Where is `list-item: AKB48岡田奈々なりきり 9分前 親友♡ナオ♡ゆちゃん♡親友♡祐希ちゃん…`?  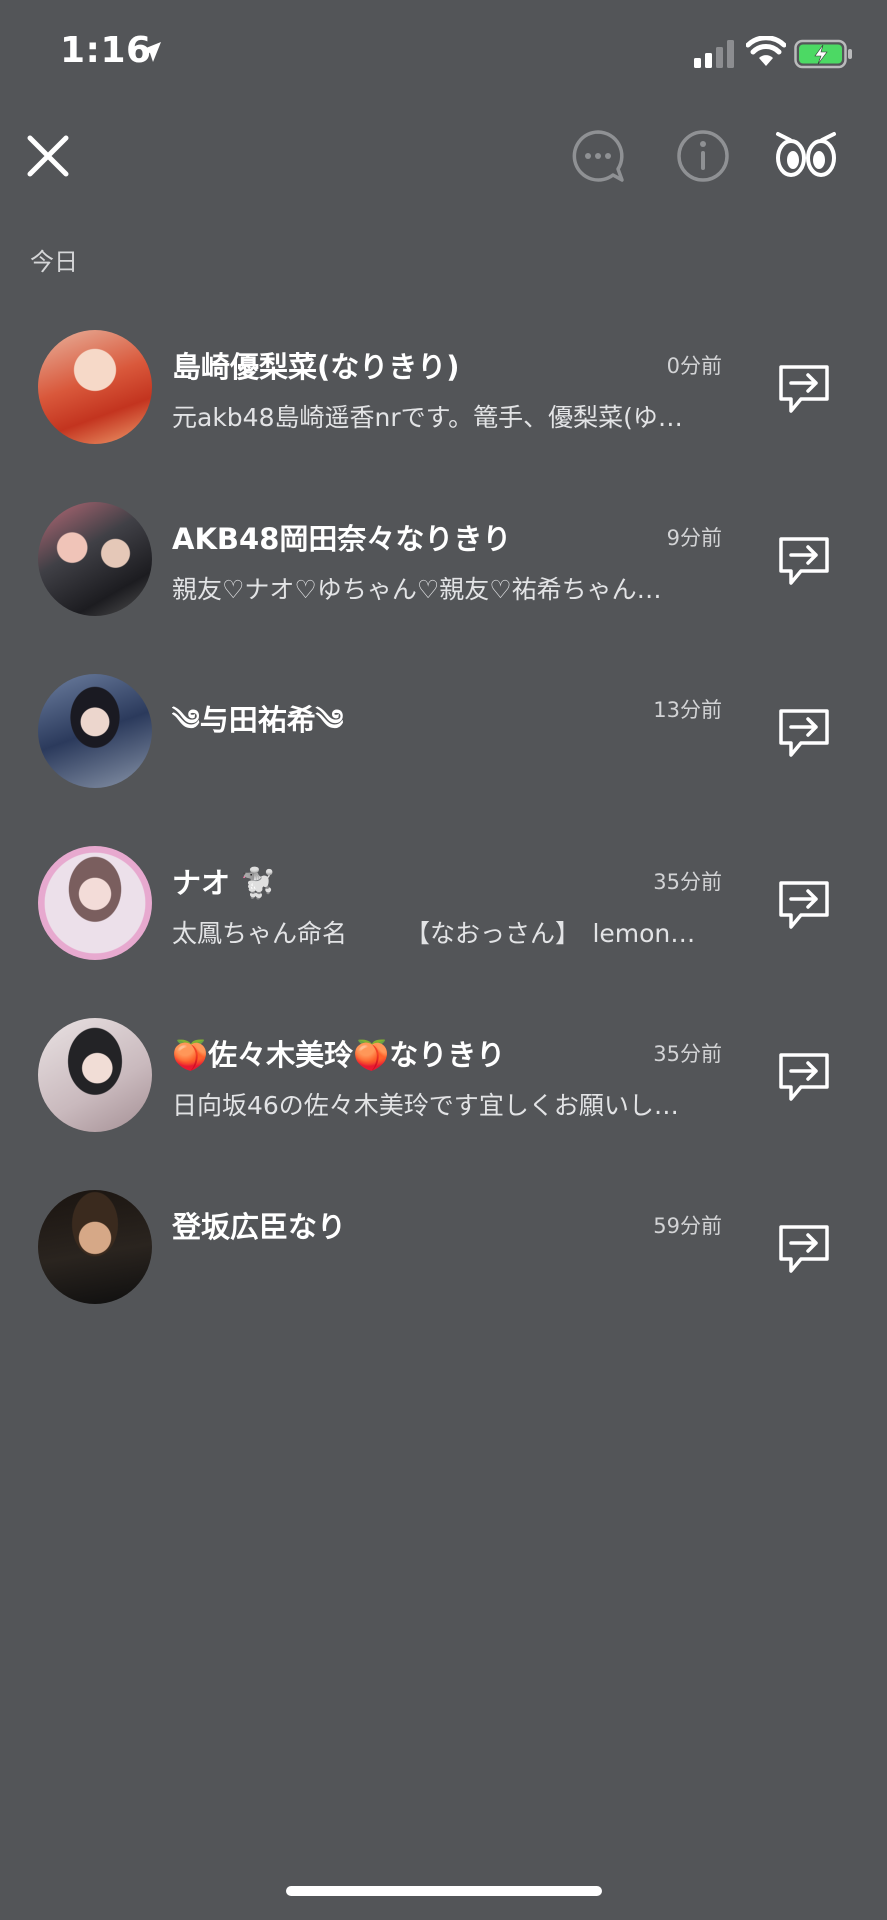
list-item: AKB48岡田奈々なりきり 9分前 親友♡ナオ♡ゆちゃん♡親友♡祐希ちゃん… is located at coordinates (443, 578).